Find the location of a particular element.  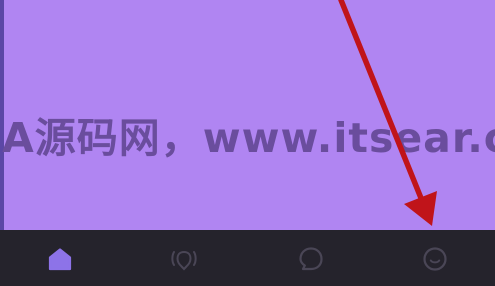

tab-me is located at coordinates (435, 259).